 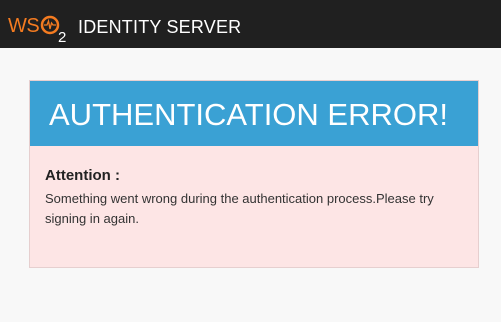 What do you see at coordinates (23, 26) in the screenshot?
I see `svg-text: WS` at bounding box center [23, 26].